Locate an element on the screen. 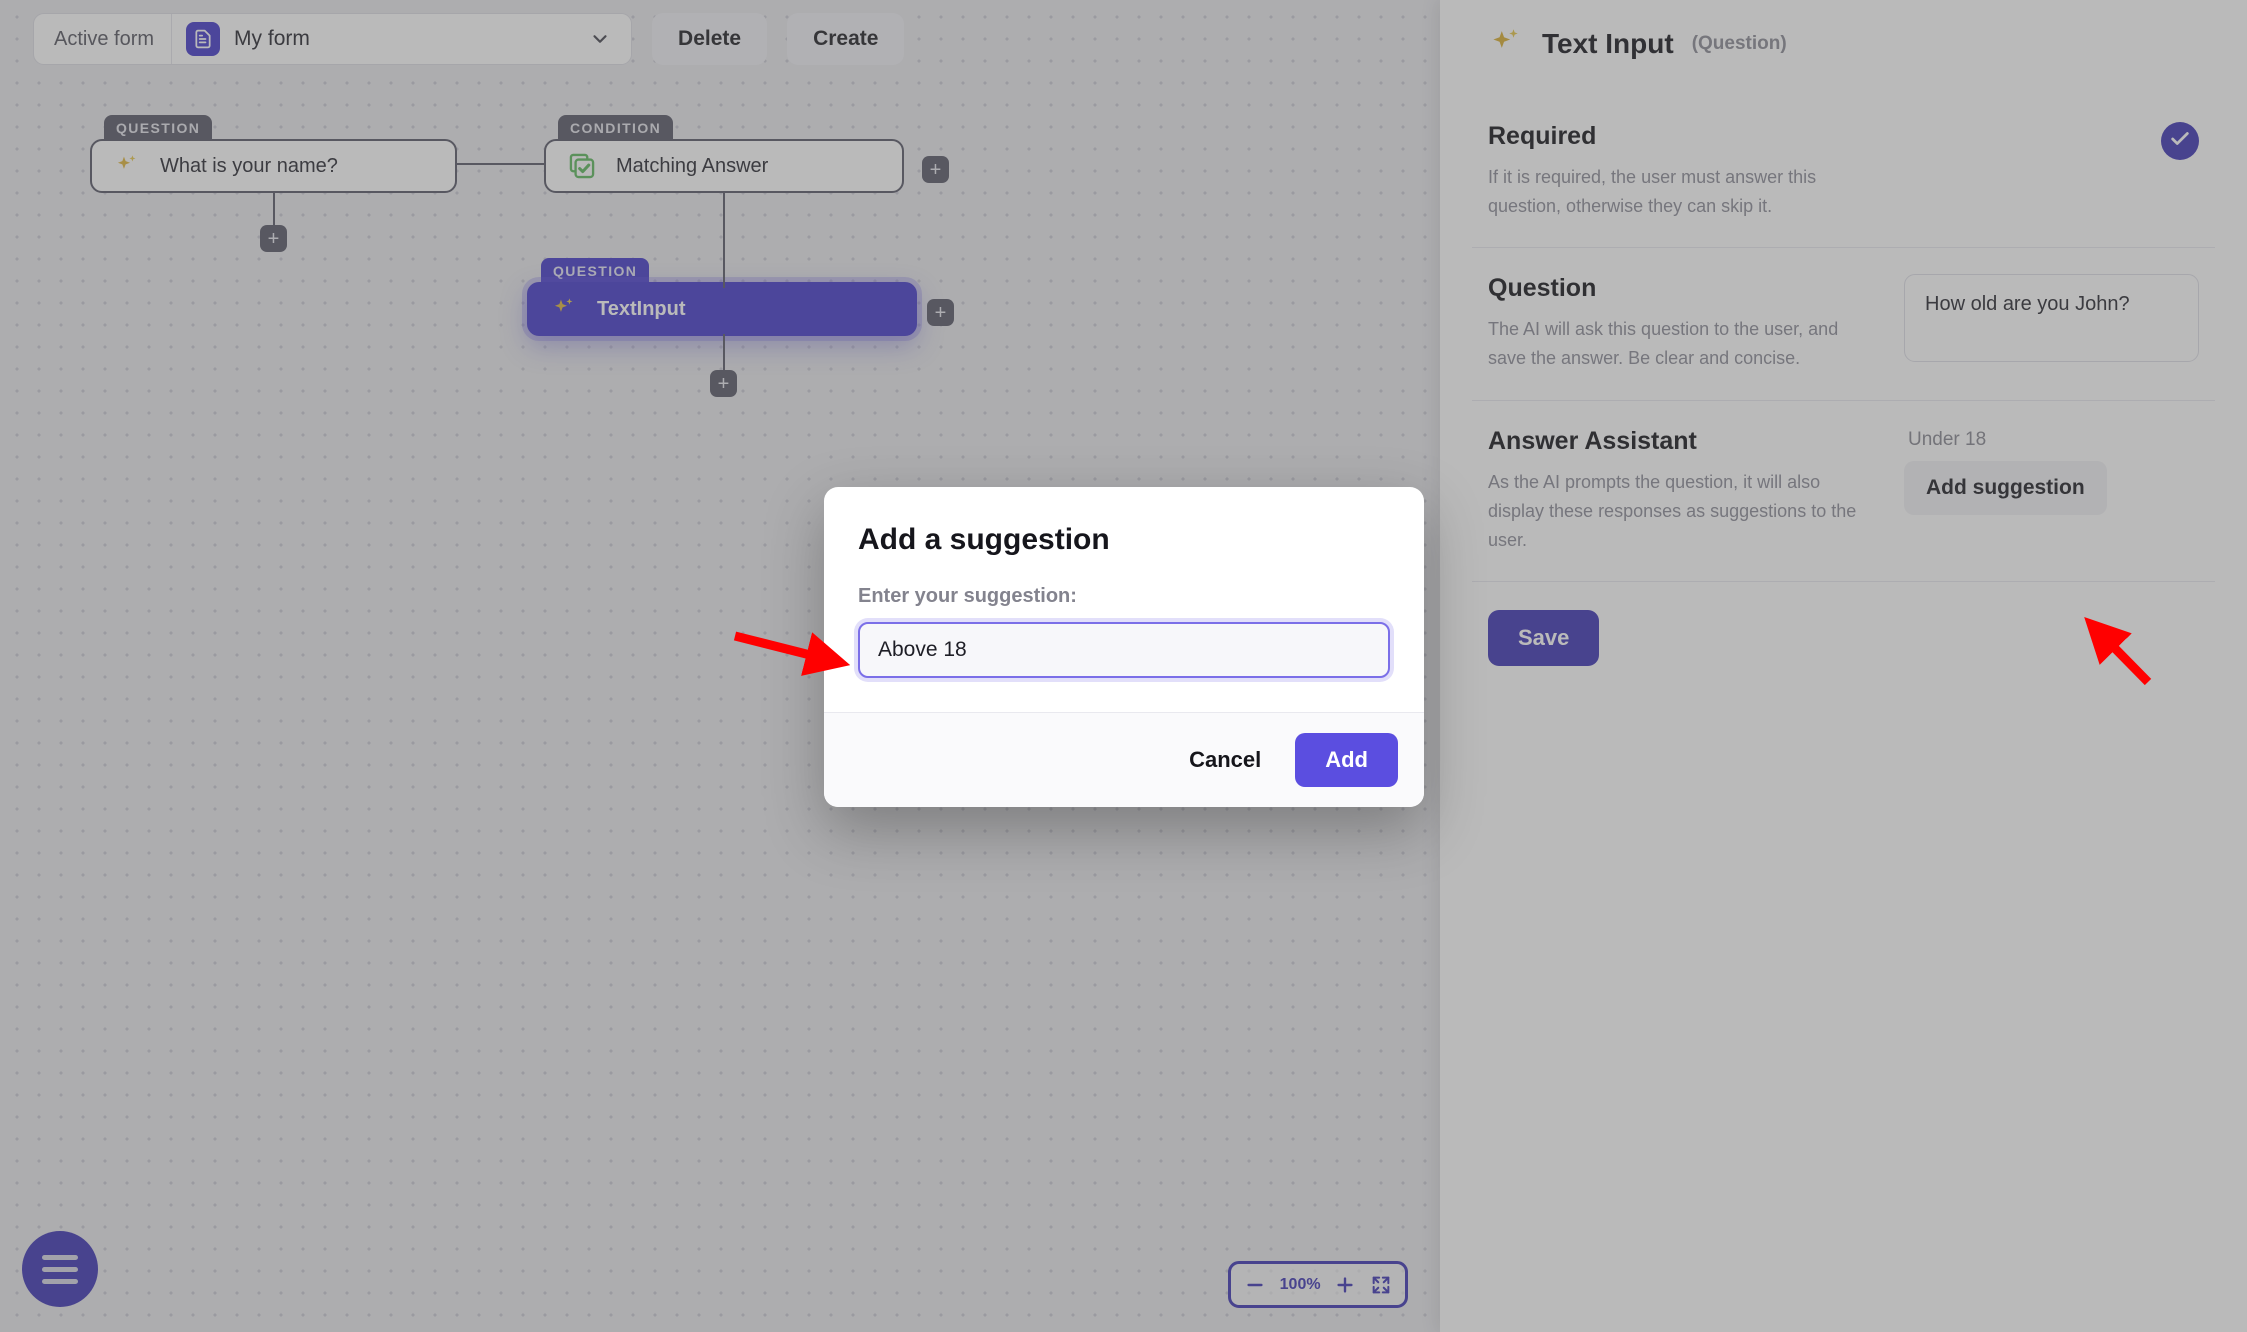 The height and width of the screenshot is (1332, 2247). suggestion-input-label: Enter your suggestion: is located at coordinates (967, 596).